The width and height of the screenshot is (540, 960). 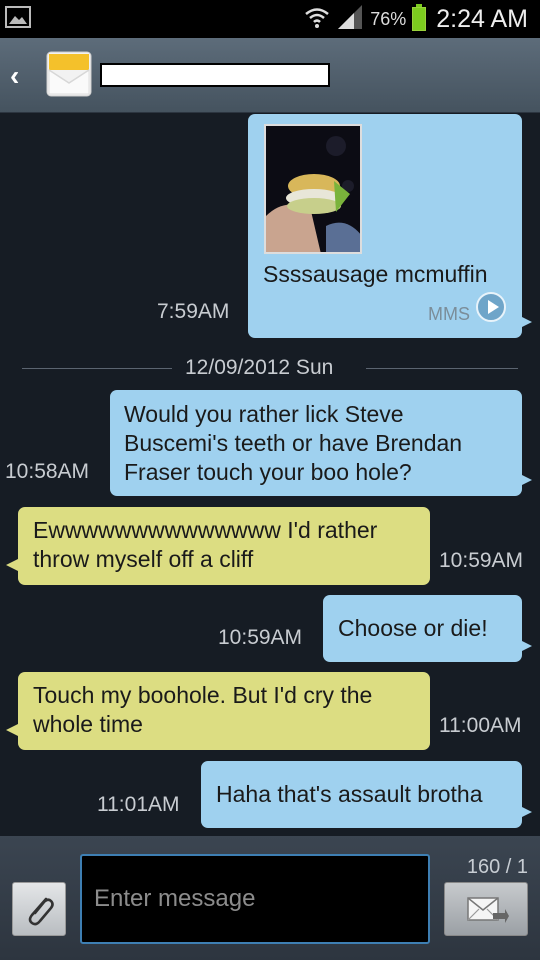 I want to click on send-button, so click(x=486, y=909).